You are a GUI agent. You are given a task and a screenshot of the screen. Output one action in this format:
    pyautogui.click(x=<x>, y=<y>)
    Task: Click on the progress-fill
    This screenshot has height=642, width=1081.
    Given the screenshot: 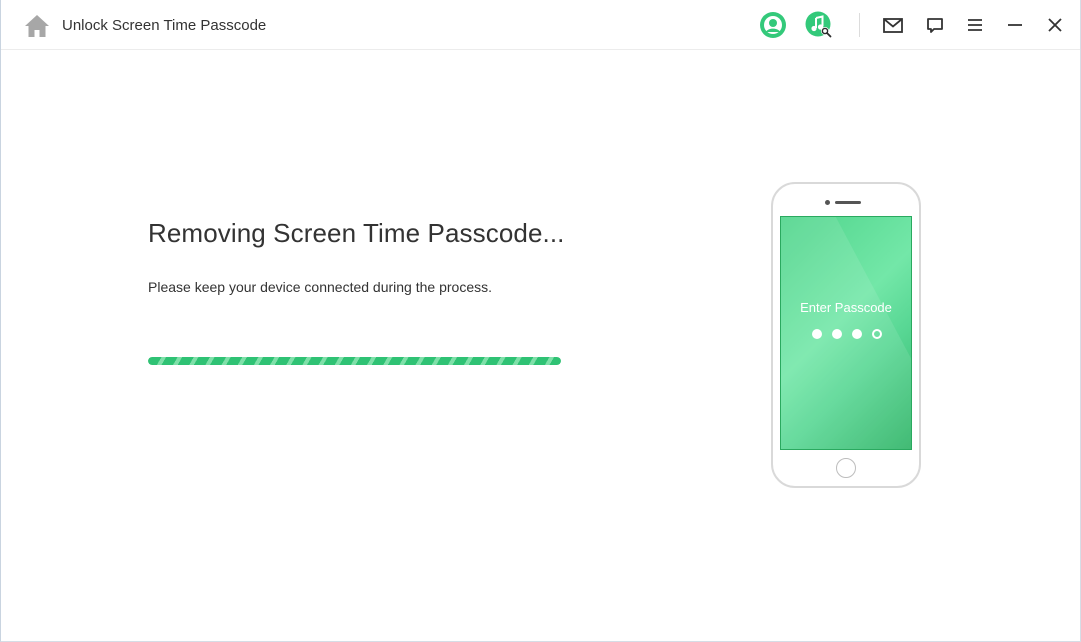 What is the action you would take?
    pyautogui.click(x=354, y=361)
    